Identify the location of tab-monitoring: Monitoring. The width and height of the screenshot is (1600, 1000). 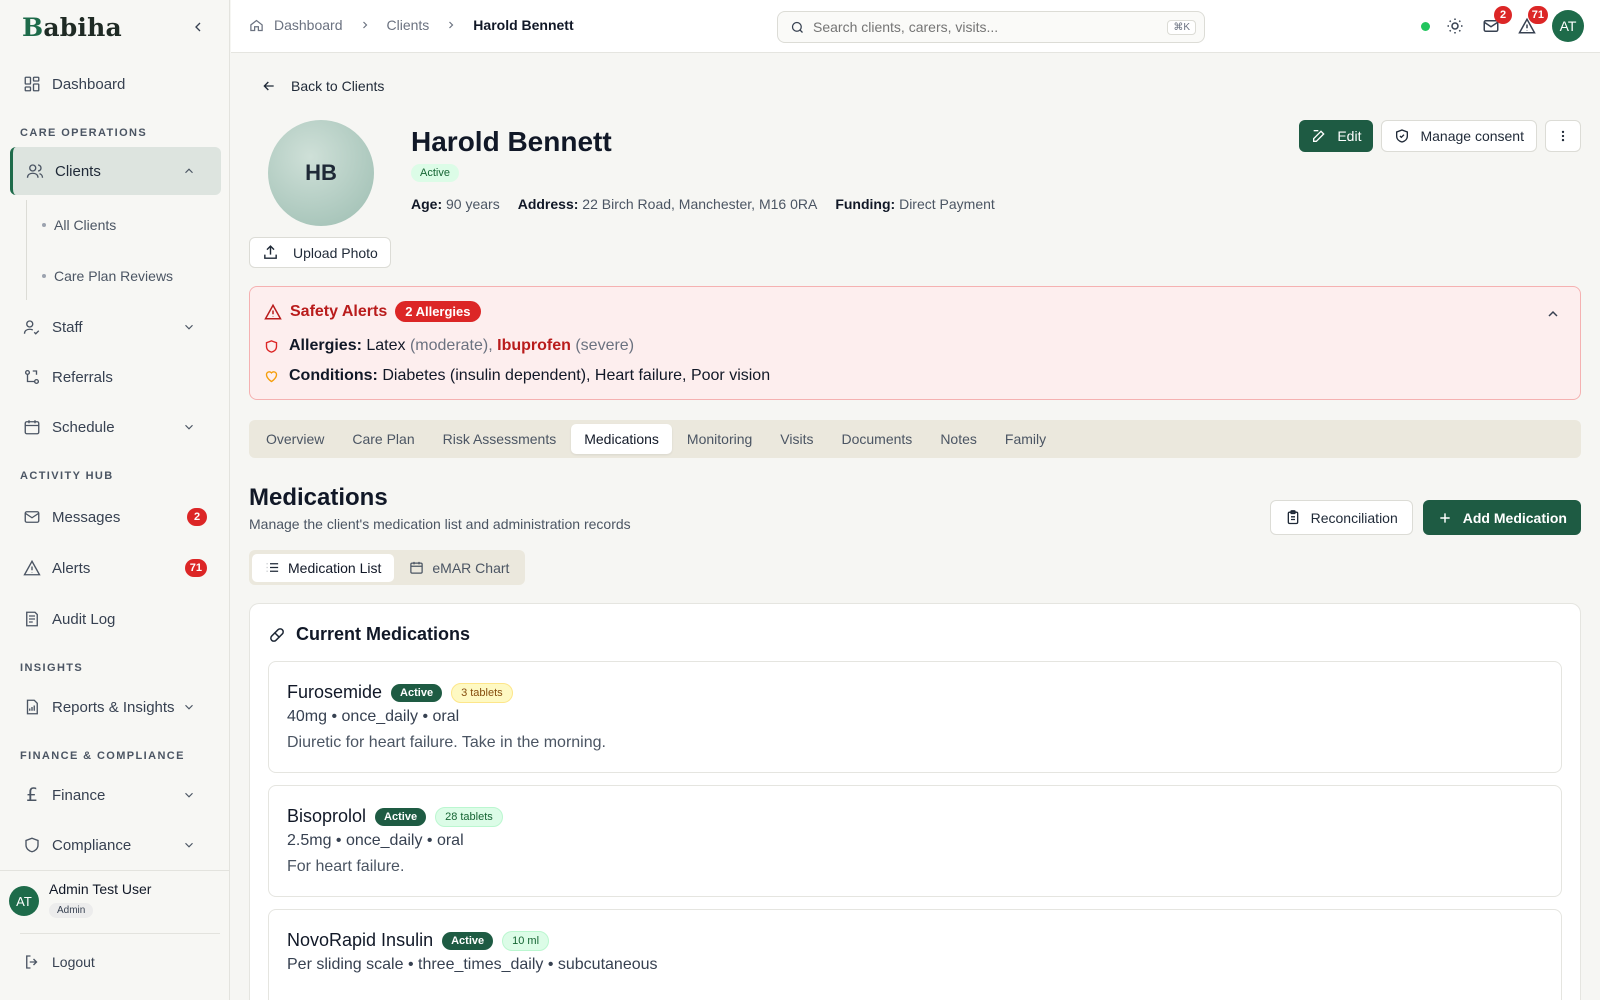
(719, 439).